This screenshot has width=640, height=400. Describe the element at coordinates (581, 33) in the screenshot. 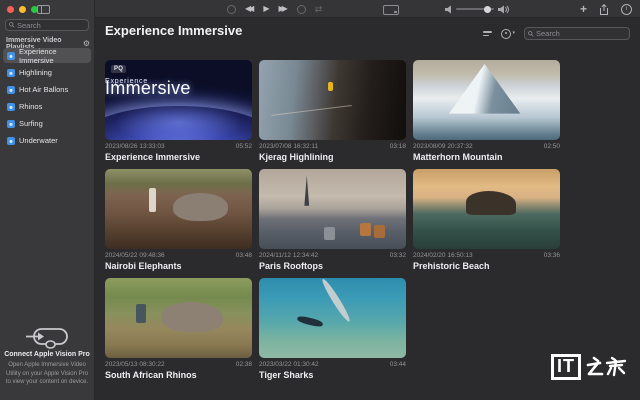

I see `content-search-input` at that location.